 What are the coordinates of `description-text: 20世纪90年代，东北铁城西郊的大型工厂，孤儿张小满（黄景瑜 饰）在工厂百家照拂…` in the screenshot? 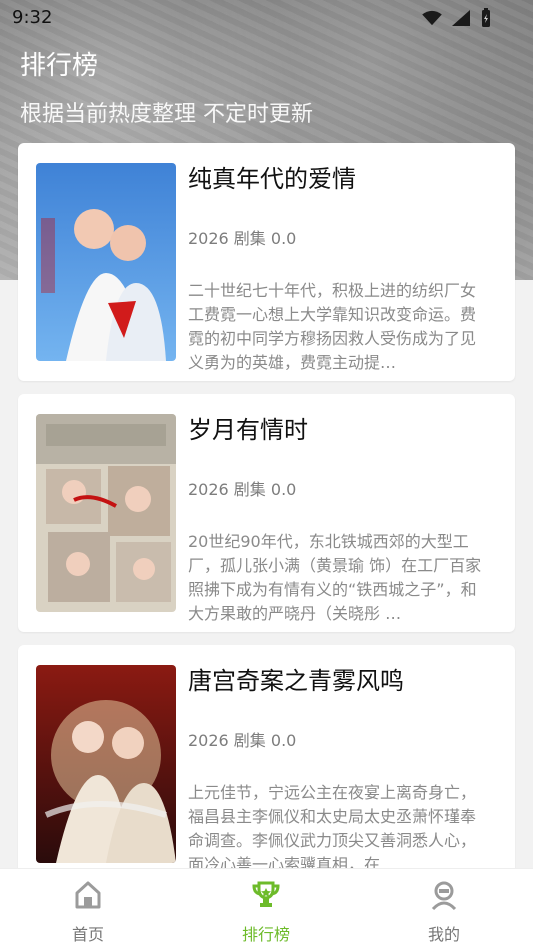 It's located at (335, 577).